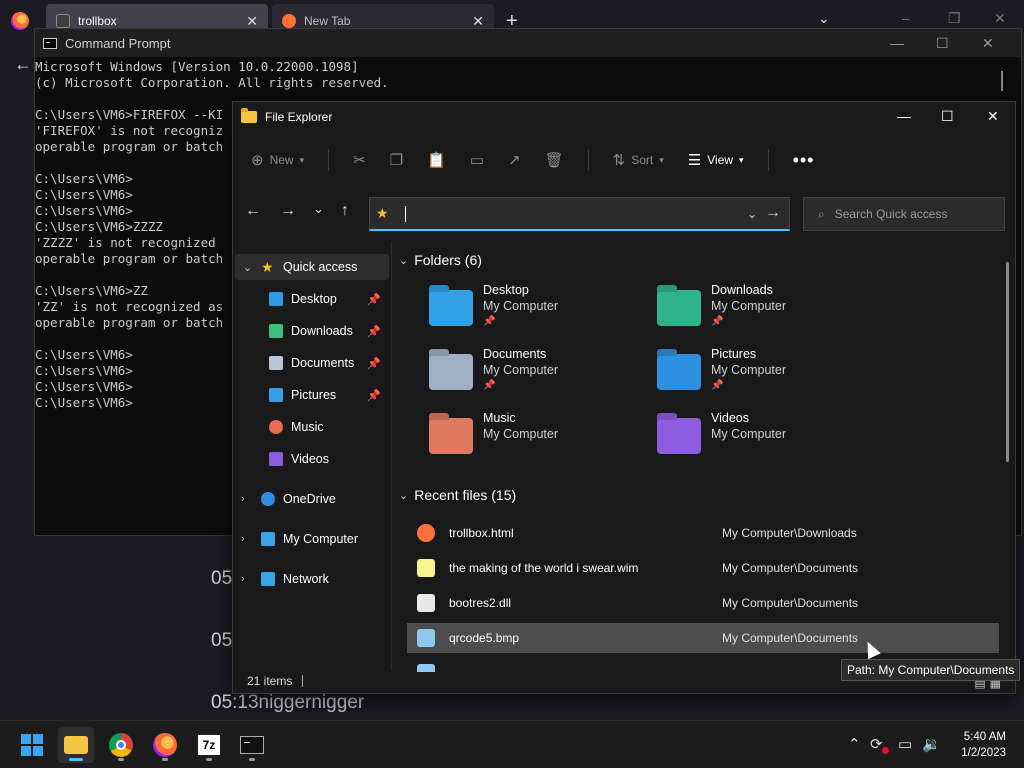 The height and width of the screenshot is (768, 1024). What do you see at coordinates (247, 267) in the screenshot?
I see `chevron-down-icon: ⌄` at bounding box center [247, 267].